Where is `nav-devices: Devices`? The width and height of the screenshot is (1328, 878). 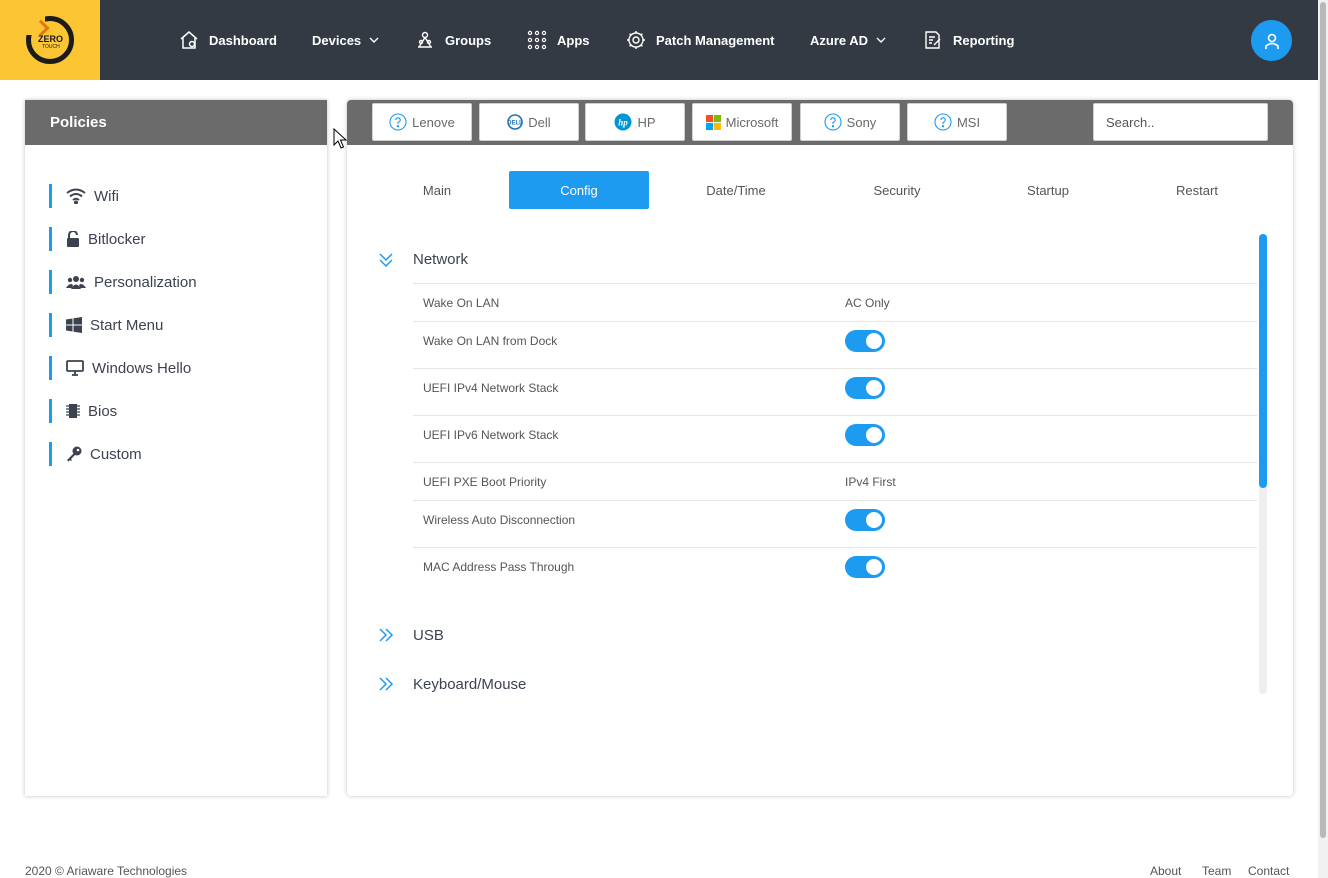 nav-devices: Devices is located at coordinates (345, 40).